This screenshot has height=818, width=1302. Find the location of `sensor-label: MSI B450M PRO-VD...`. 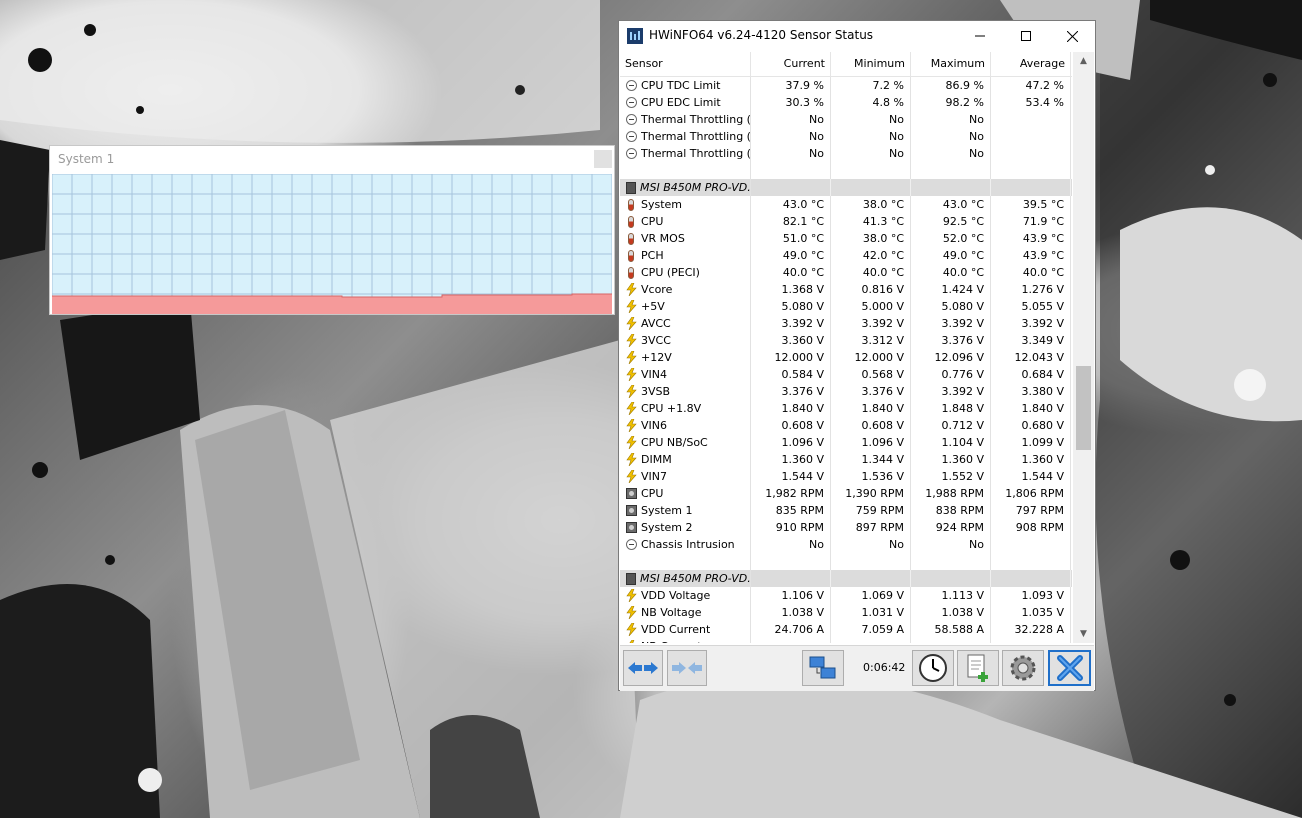

sensor-label: MSI B450M PRO-VD... is located at coordinates (695, 187).